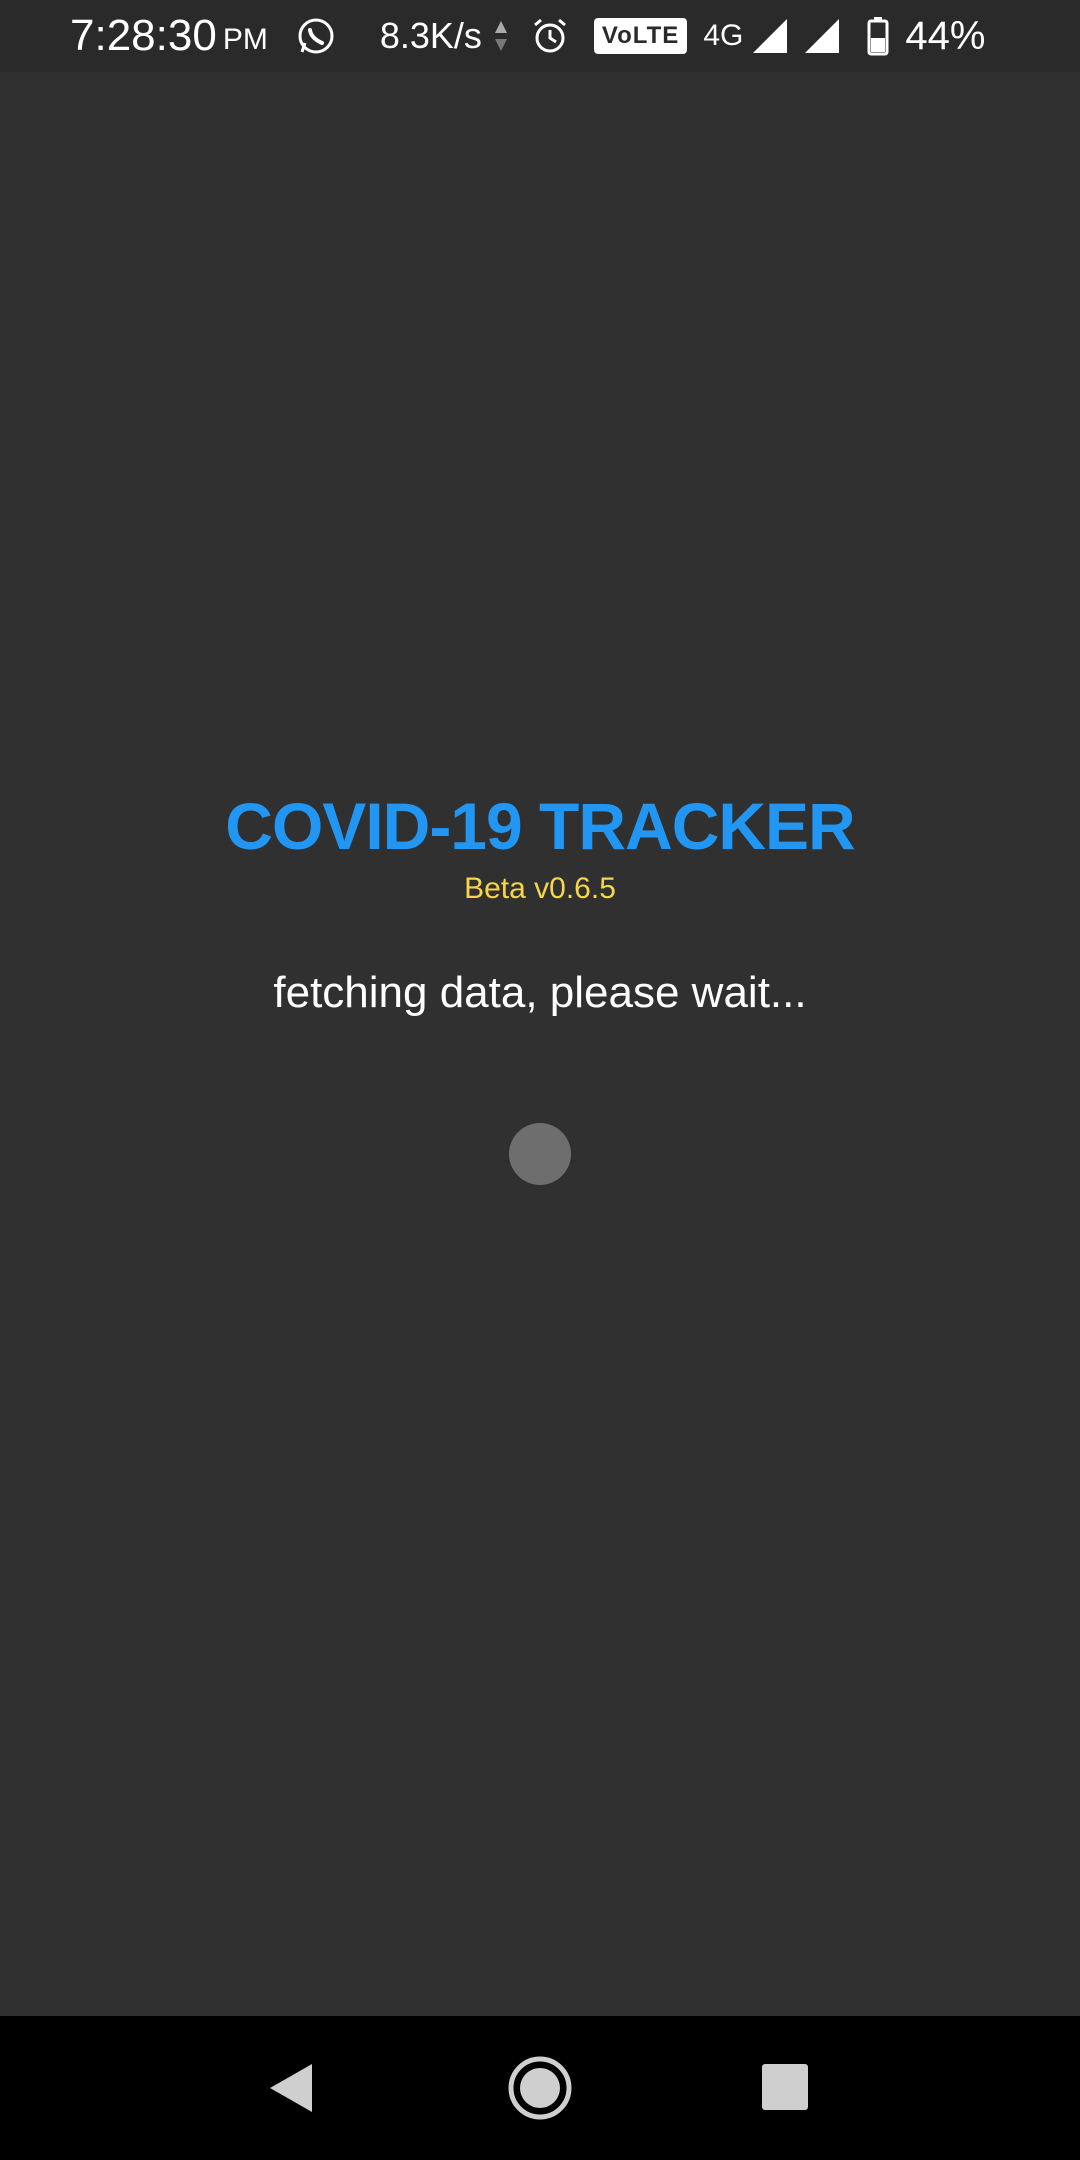 This screenshot has height=2160, width=1080. What do you see at coordinates (540, 826) in the screenshot?
I see `app-title: COVID-19 TRACKER` at bounding box center [540, 826].